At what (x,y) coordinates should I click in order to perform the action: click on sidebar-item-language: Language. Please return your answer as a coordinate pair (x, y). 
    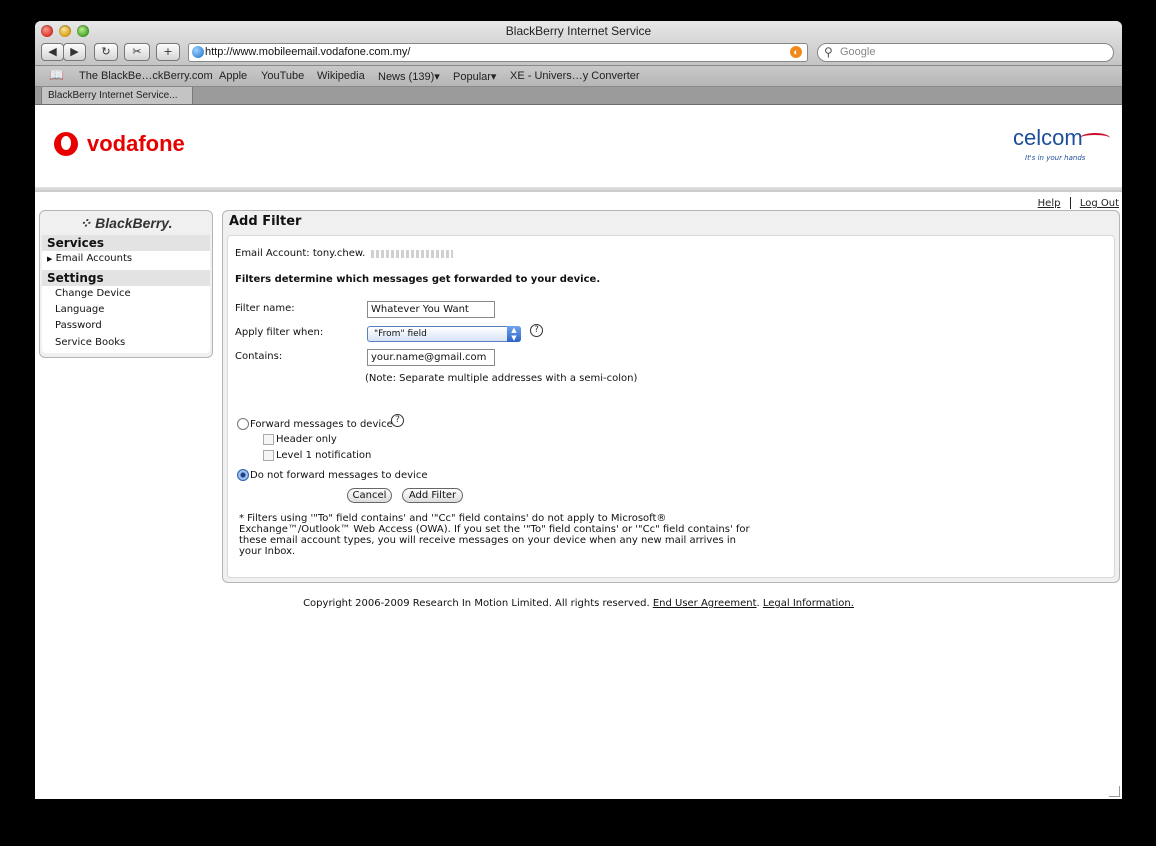
    Looking at the image, I should click on (79, 309).